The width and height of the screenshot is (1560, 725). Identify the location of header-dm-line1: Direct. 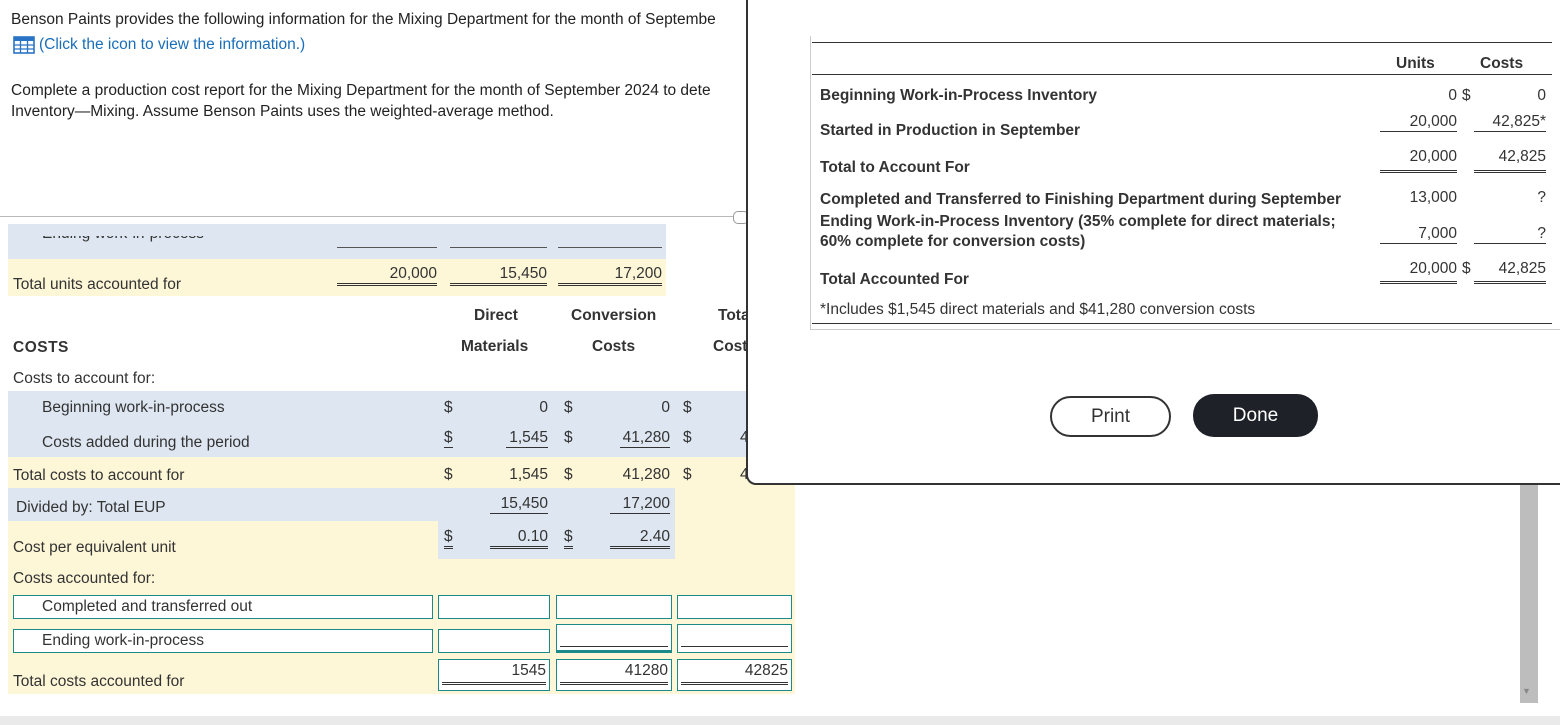
(496, 315).